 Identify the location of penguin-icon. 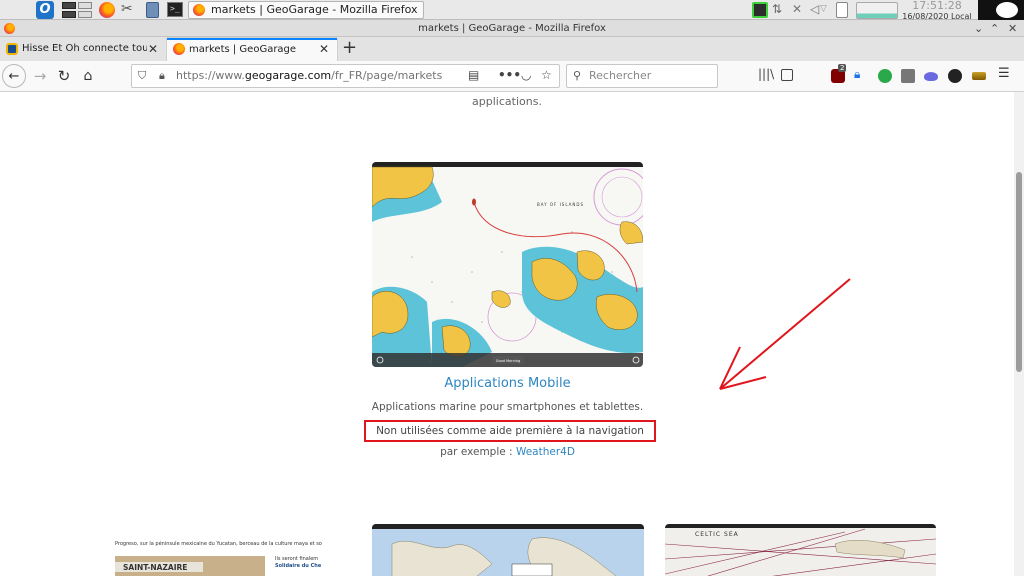
(1007, 10).